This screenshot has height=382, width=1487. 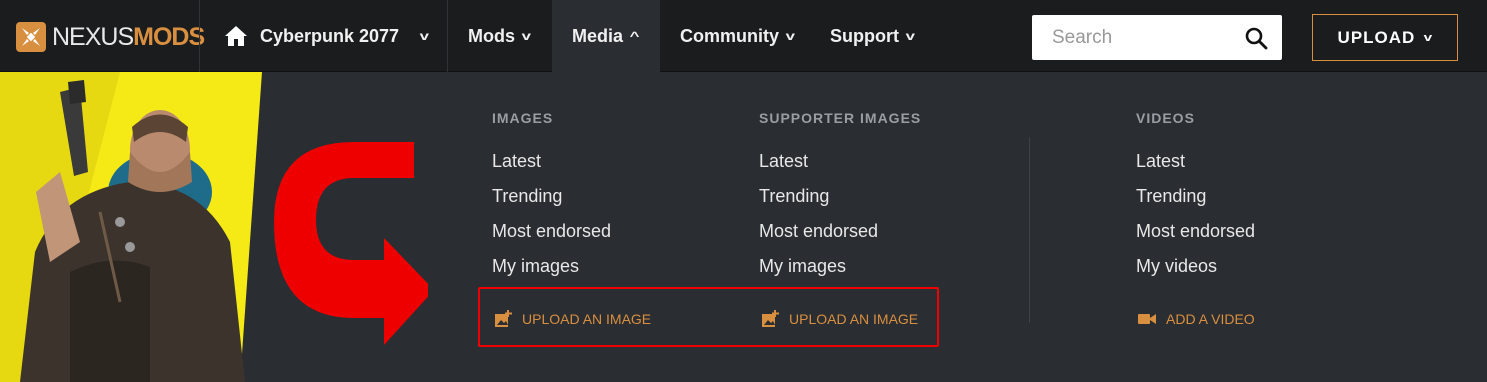 I want to click on add-video-label: ADD A VIDEO, so click(x=1210, y=319).